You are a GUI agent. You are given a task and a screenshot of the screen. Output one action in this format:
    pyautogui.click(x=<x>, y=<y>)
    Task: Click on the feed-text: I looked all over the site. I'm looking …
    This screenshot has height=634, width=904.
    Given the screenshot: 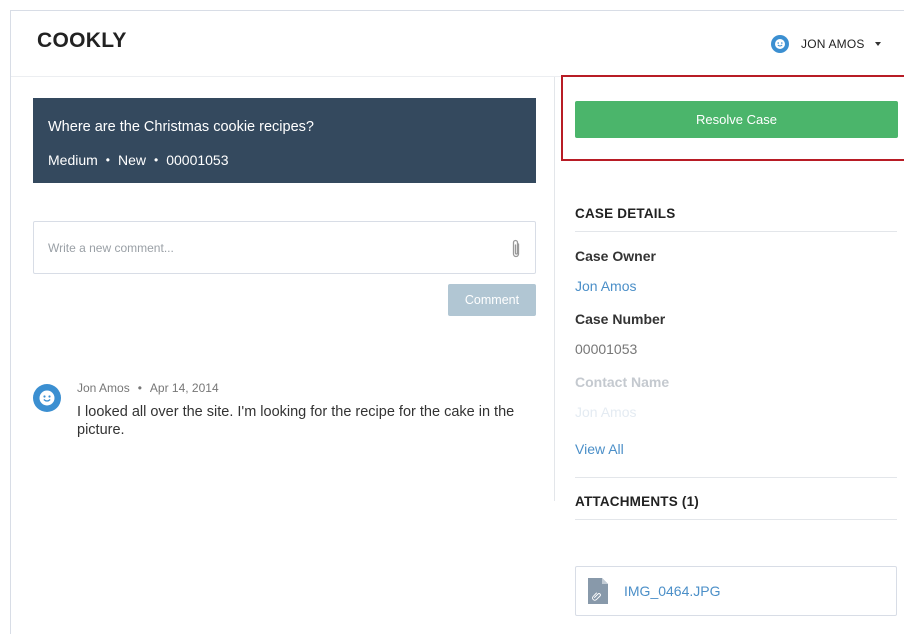 What is the action you would take?
    pyautogui.click(x=296, y=421)
    